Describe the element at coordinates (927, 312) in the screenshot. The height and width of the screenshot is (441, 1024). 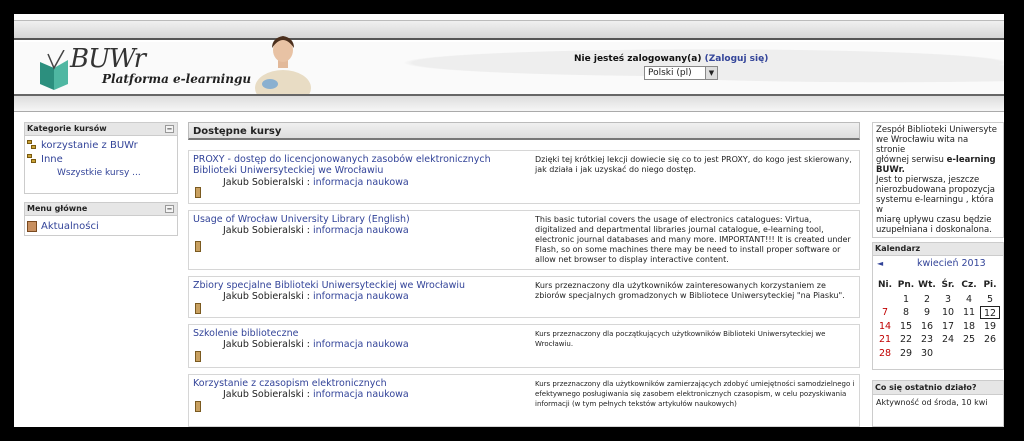
I see `calendar-day: 9` at that location.